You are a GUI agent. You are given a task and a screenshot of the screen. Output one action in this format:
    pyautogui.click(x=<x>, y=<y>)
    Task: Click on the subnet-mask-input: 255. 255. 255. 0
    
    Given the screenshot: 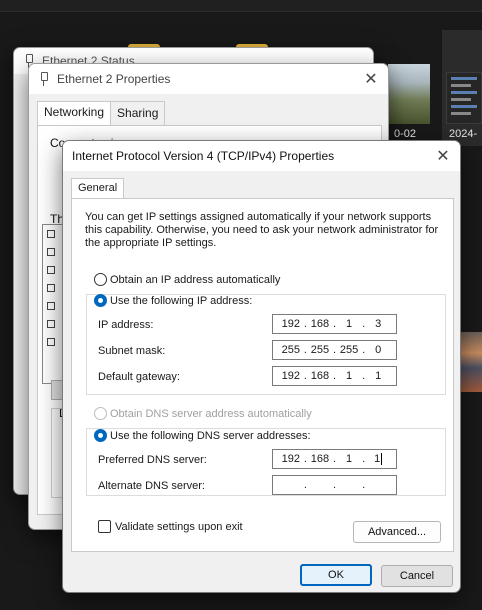 What is the action you would take?
    pyautogui.click(x=334, y=350)
    